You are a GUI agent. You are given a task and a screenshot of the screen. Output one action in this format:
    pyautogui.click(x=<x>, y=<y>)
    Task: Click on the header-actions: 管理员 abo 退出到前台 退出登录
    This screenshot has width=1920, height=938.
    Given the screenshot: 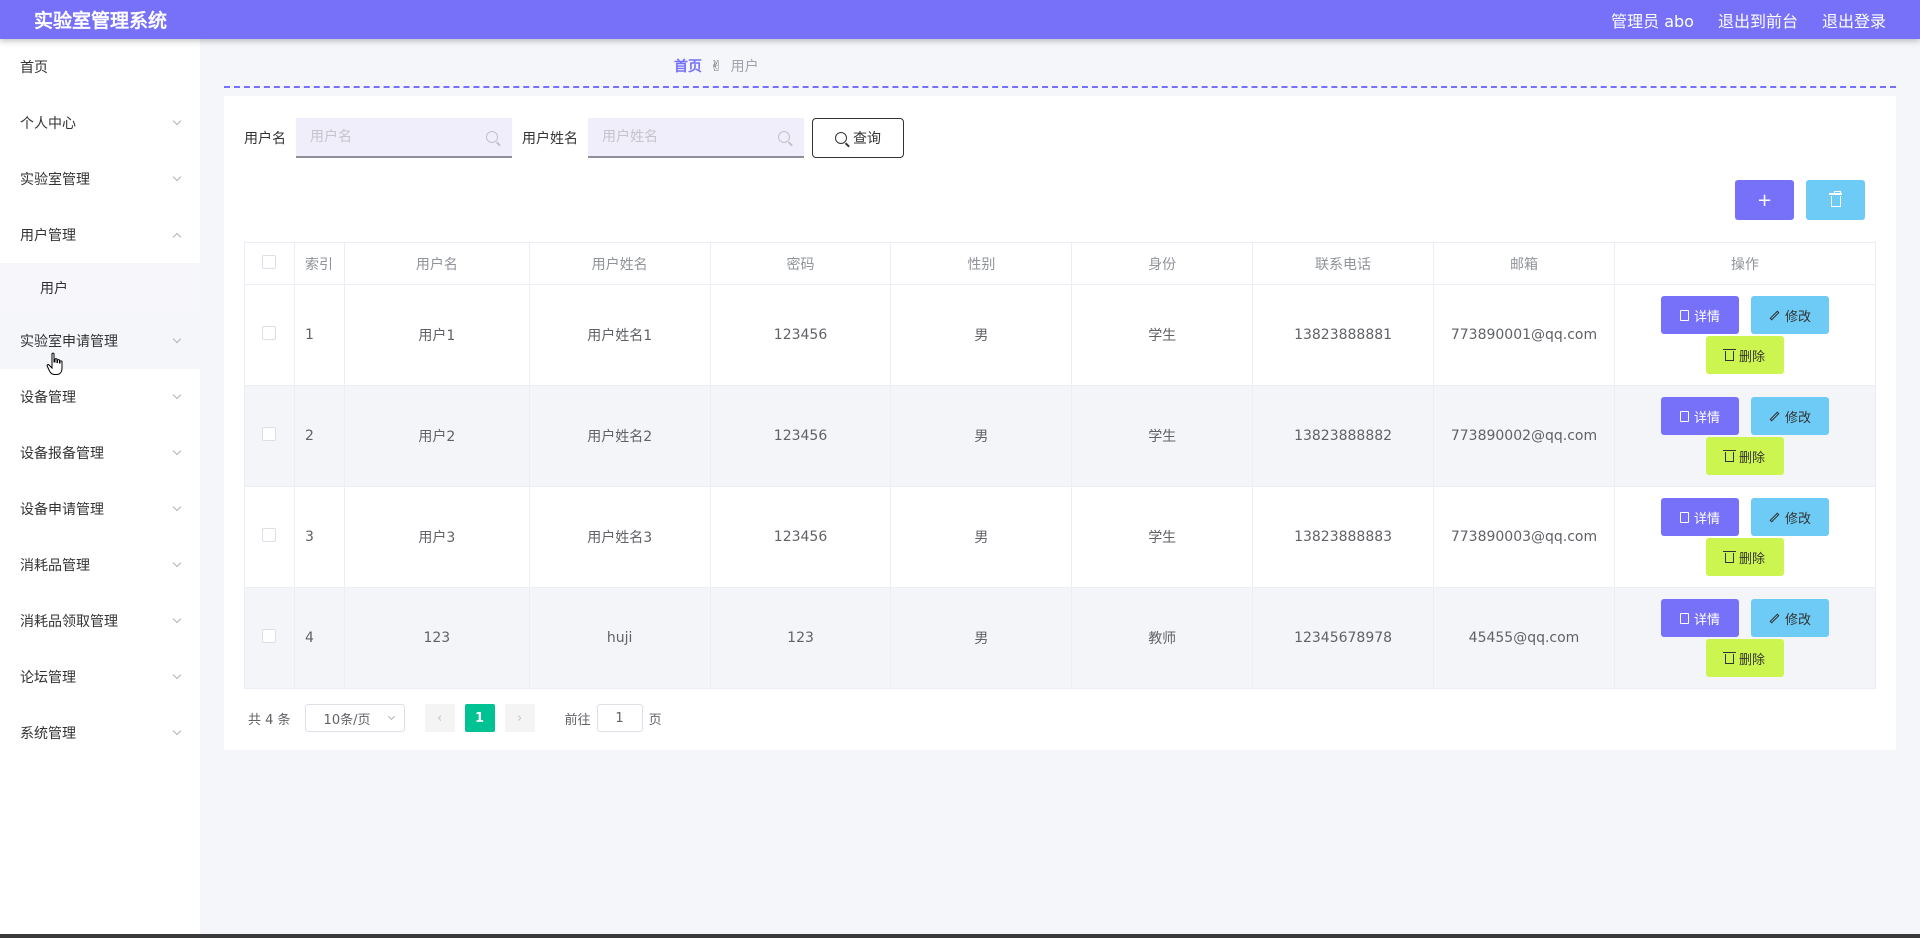 What is the action you would take?
    pyautogui.click(x=1748, y=20)
    